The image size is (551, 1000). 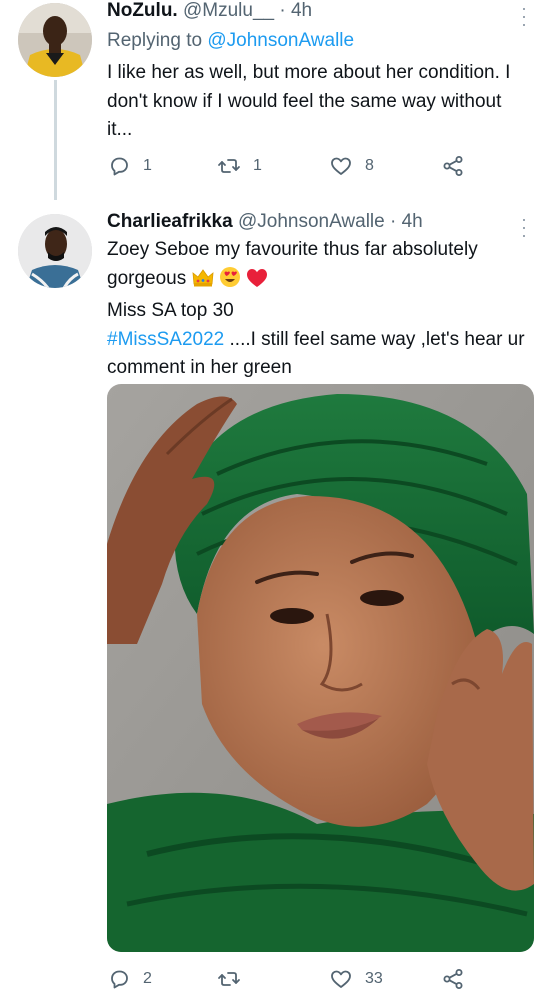 I want to click on retweet-button: 1, so click(x=239, y=166).